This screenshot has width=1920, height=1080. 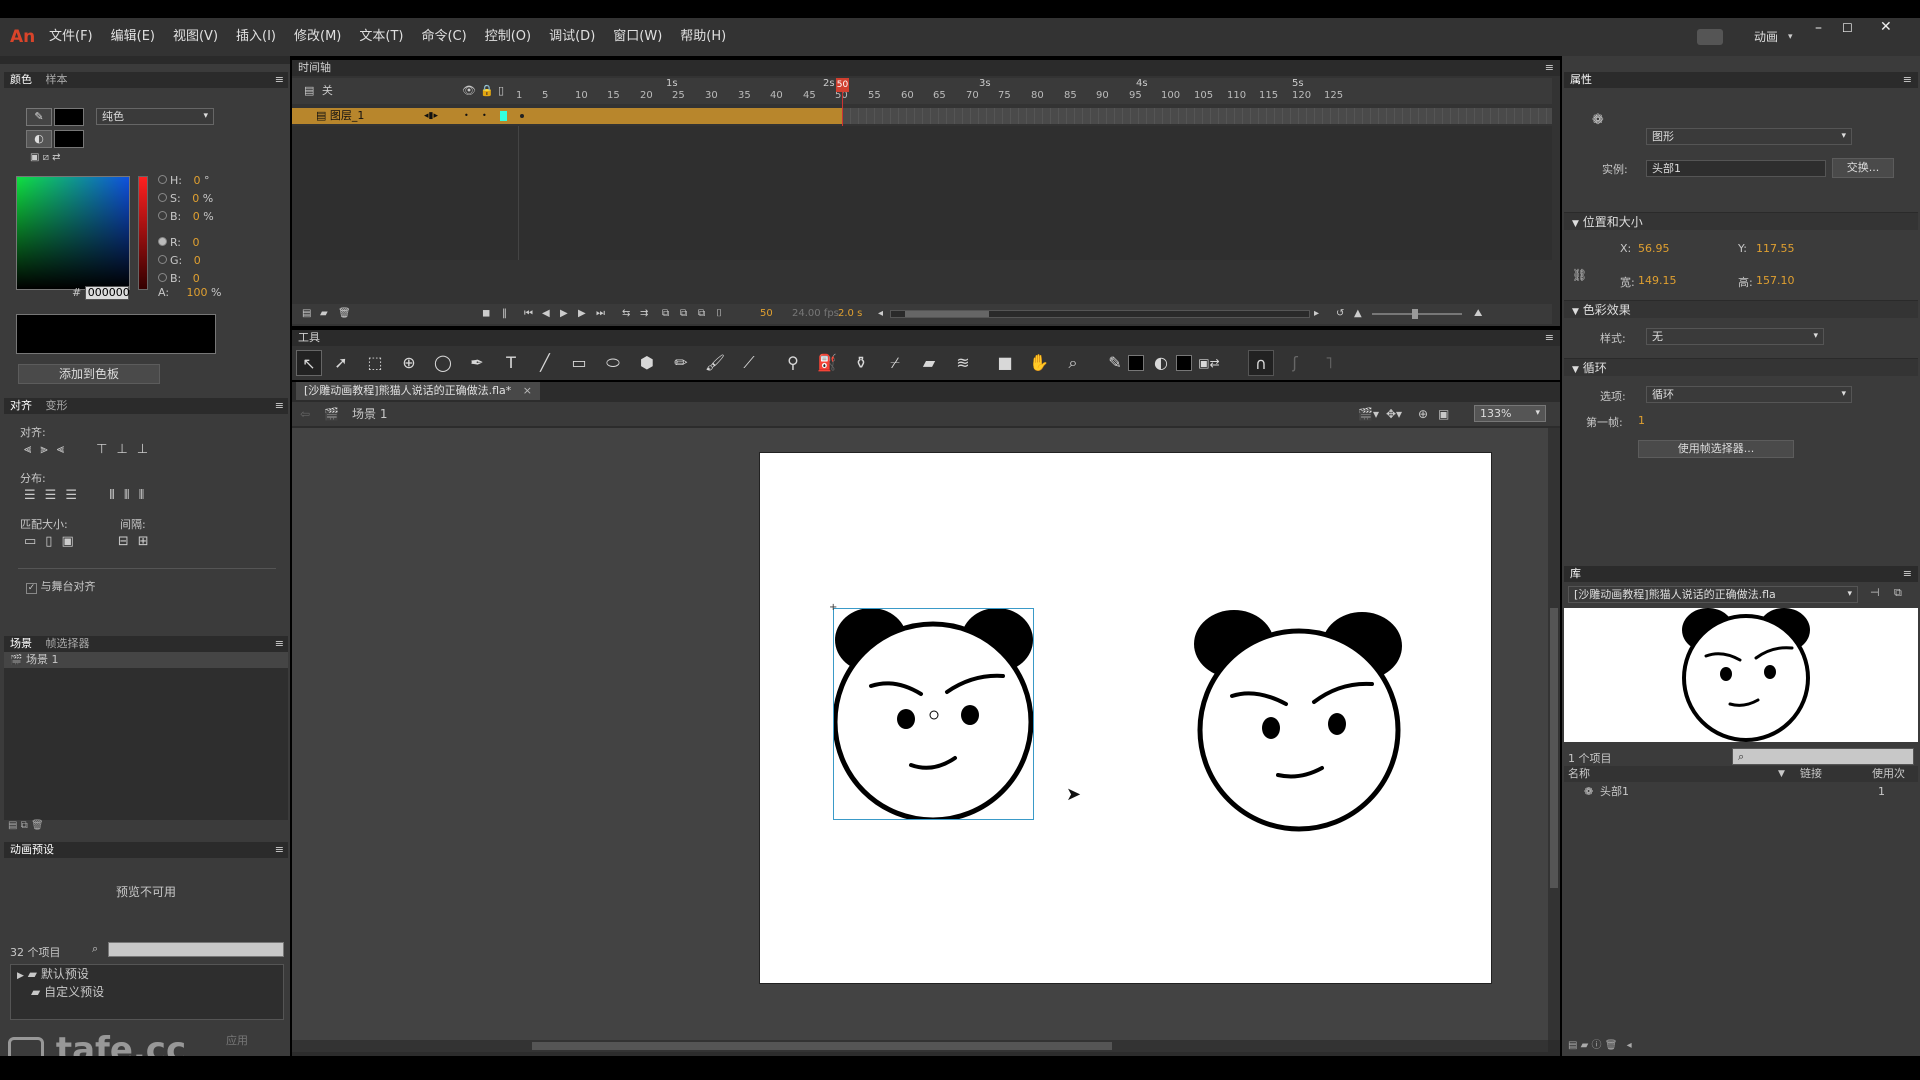 I want to click on delete-layer-icon: 🗑, so click(x=344, y=314).